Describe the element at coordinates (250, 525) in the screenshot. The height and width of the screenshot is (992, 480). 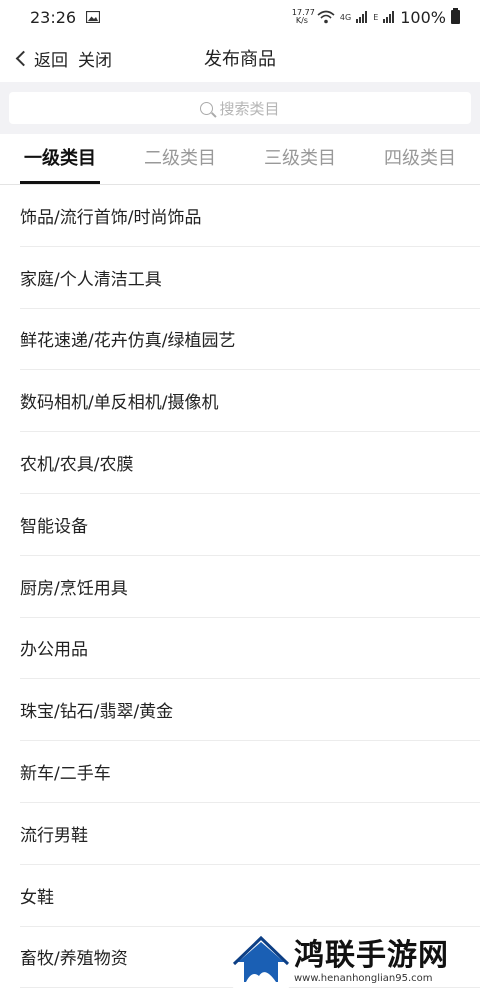
I see `list-item: 智能设备` at that location.